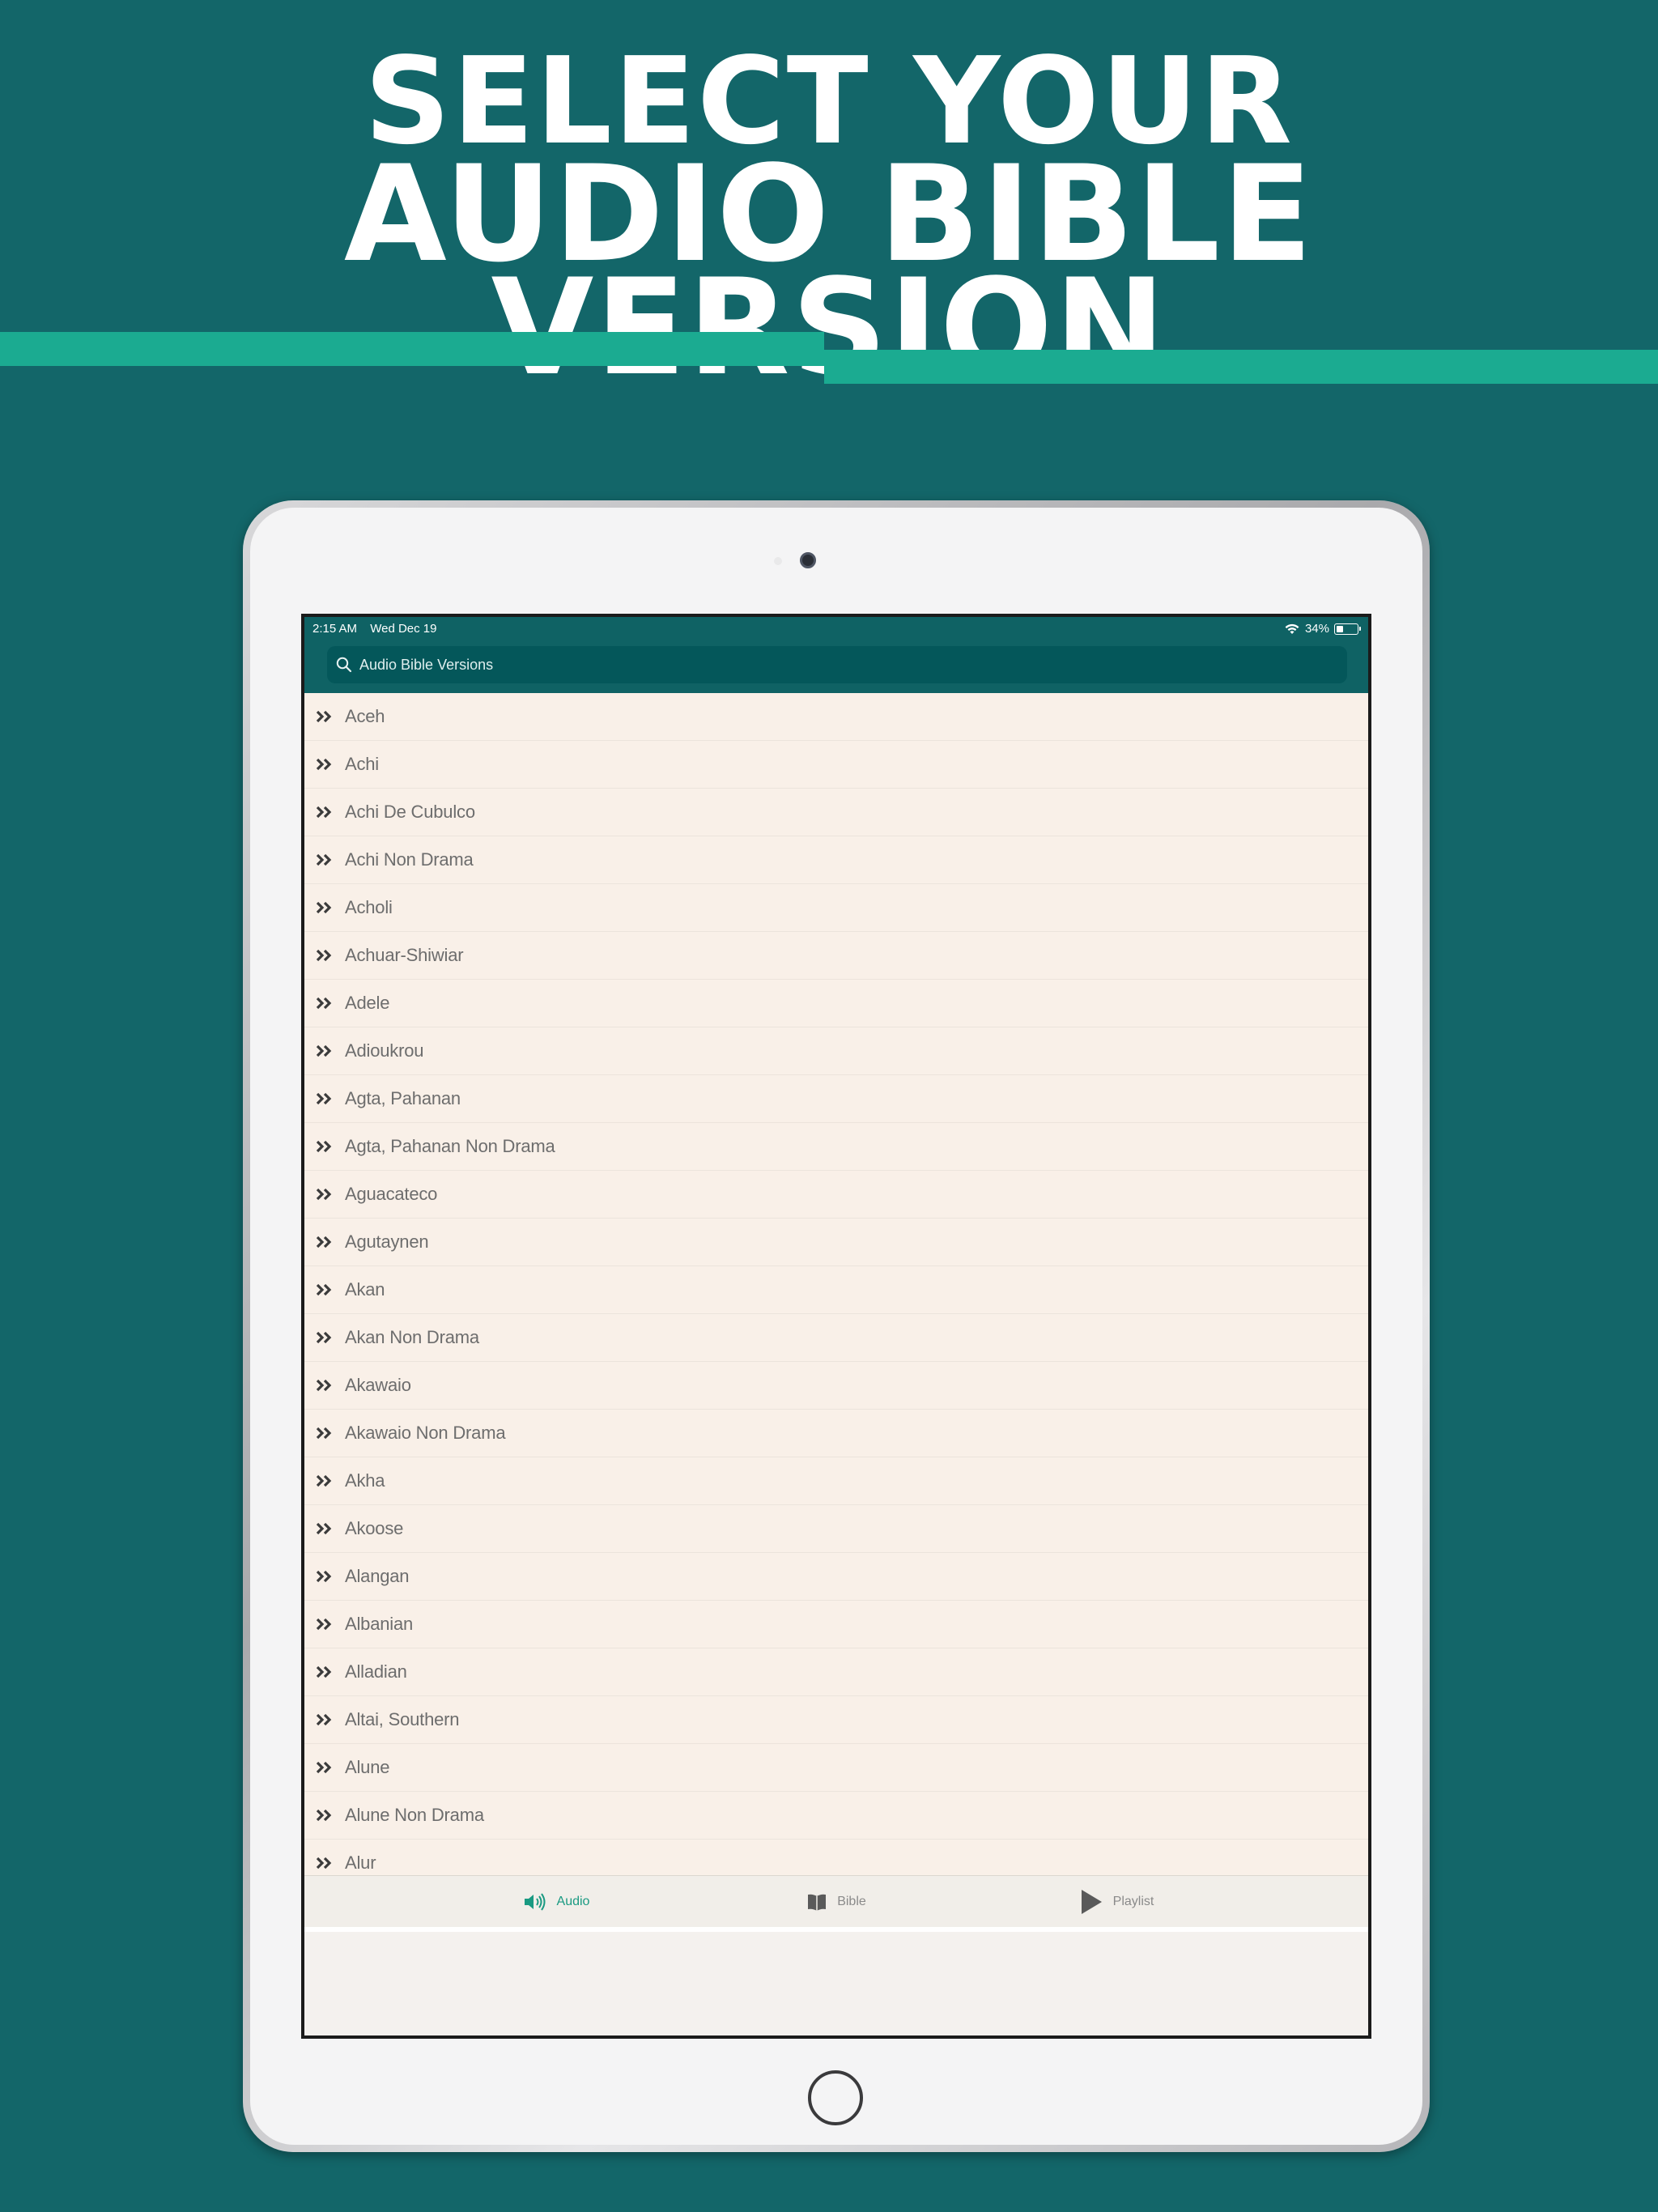  I want to click on list-item: Akan Non Drama, so click(836, 1338).